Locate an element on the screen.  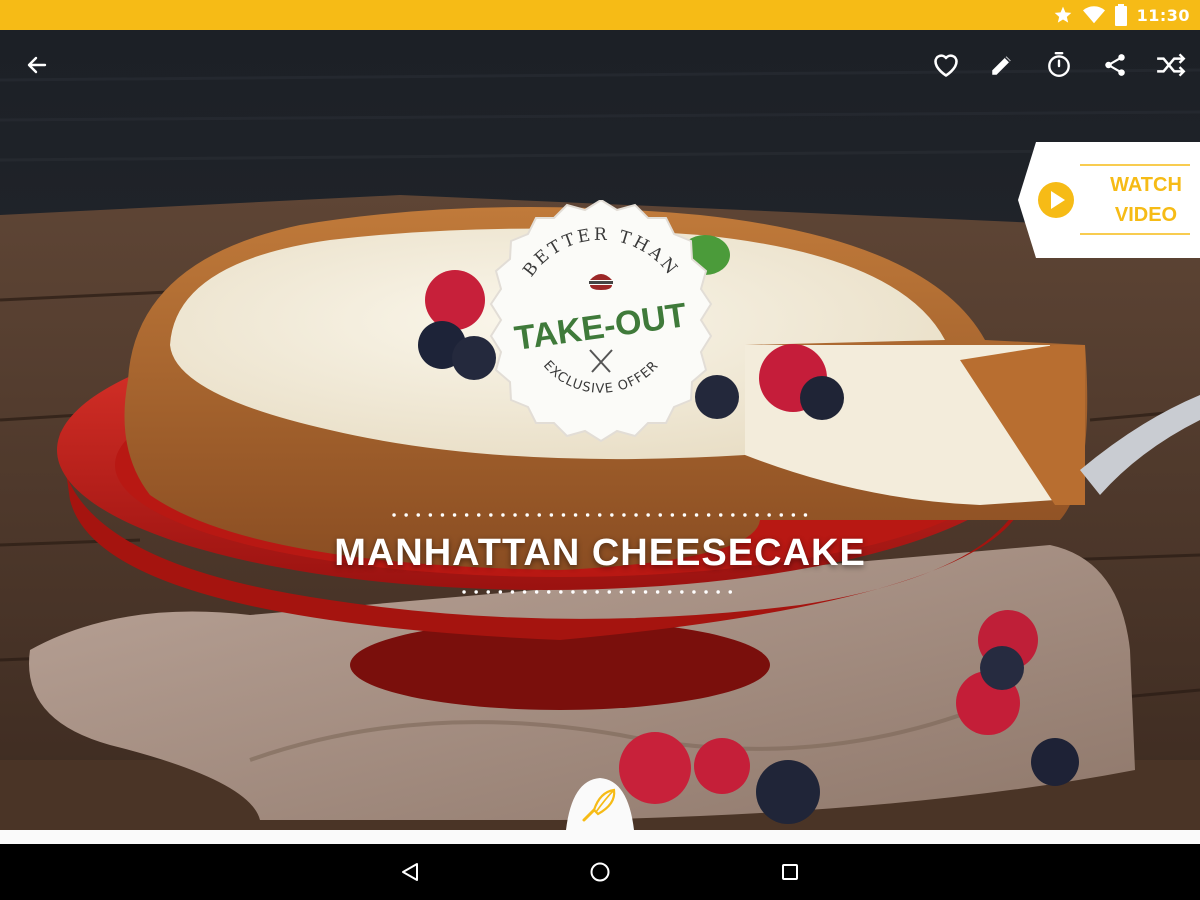
favorite-button is located at coordinates (946, 65).